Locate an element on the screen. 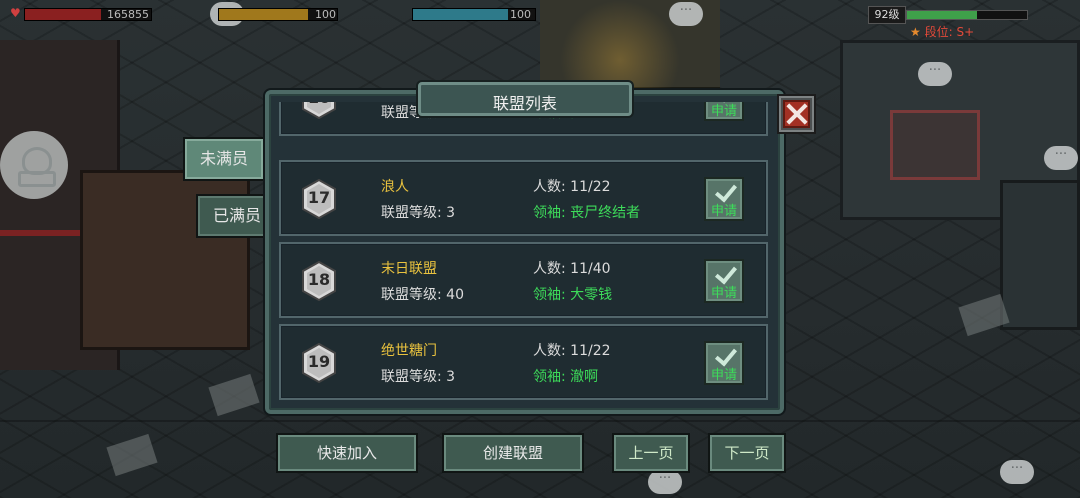 Image resolution: width=1080 pixels, height=498 pixels. rank-indicator: ★ 段位: S+ is located at coordinates (942, 31).